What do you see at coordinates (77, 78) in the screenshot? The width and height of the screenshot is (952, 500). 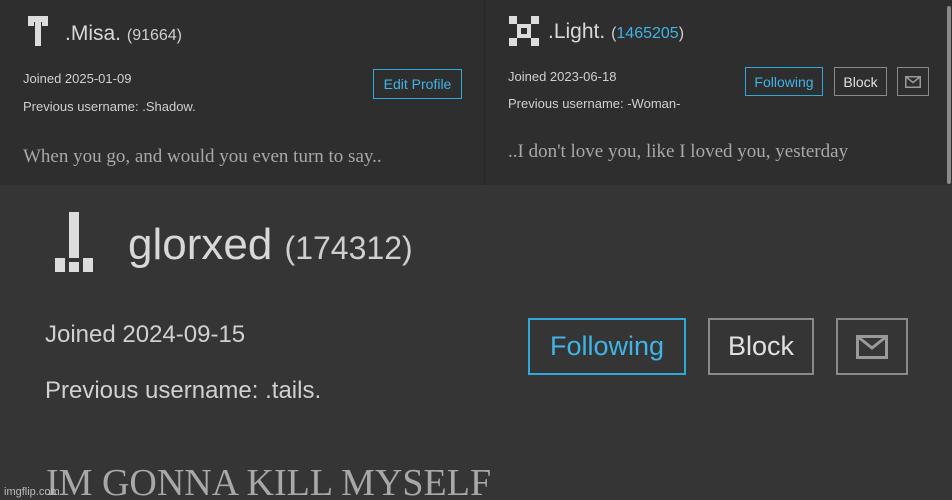 I see `joined-date: Joined 2025-01-09` at bounding box center [77, 78].